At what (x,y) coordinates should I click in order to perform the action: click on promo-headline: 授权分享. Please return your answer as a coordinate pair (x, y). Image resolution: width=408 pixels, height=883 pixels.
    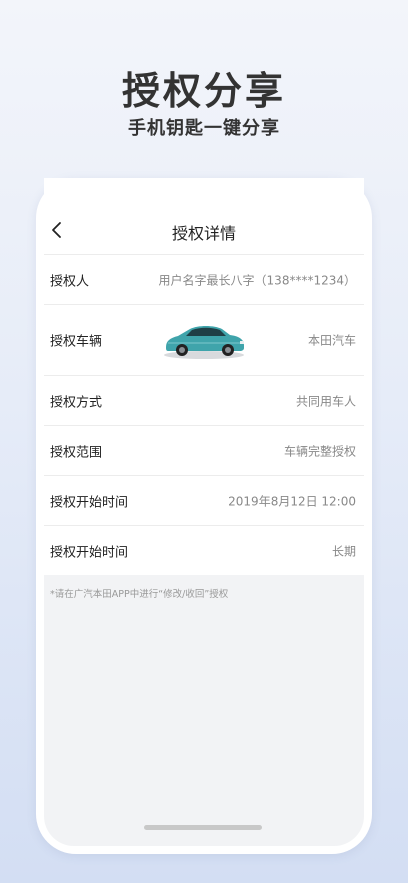
    Looking at the image, I should click on (203, 91).